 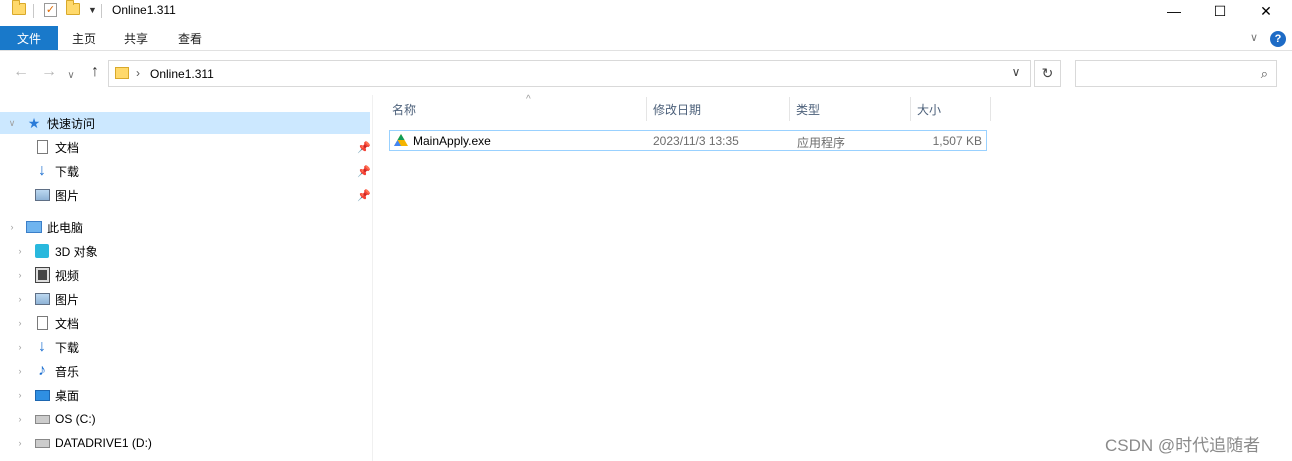 What do you see at coordinates (182, 74) in the screenshot?
I see `breadcrumb: Online1.311` at bounding box center [182, 74].